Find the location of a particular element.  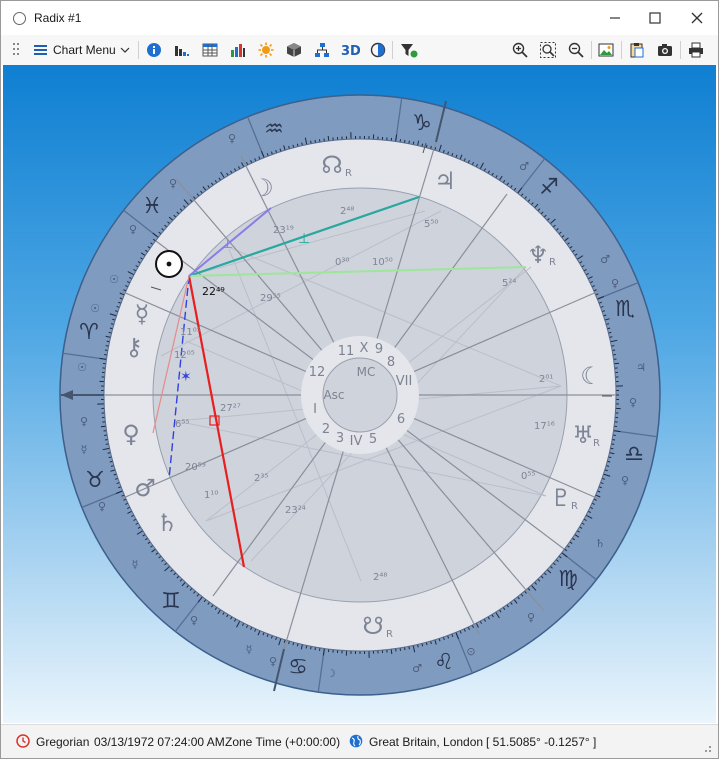

clipboard-button is located at coordinates (637, 50).